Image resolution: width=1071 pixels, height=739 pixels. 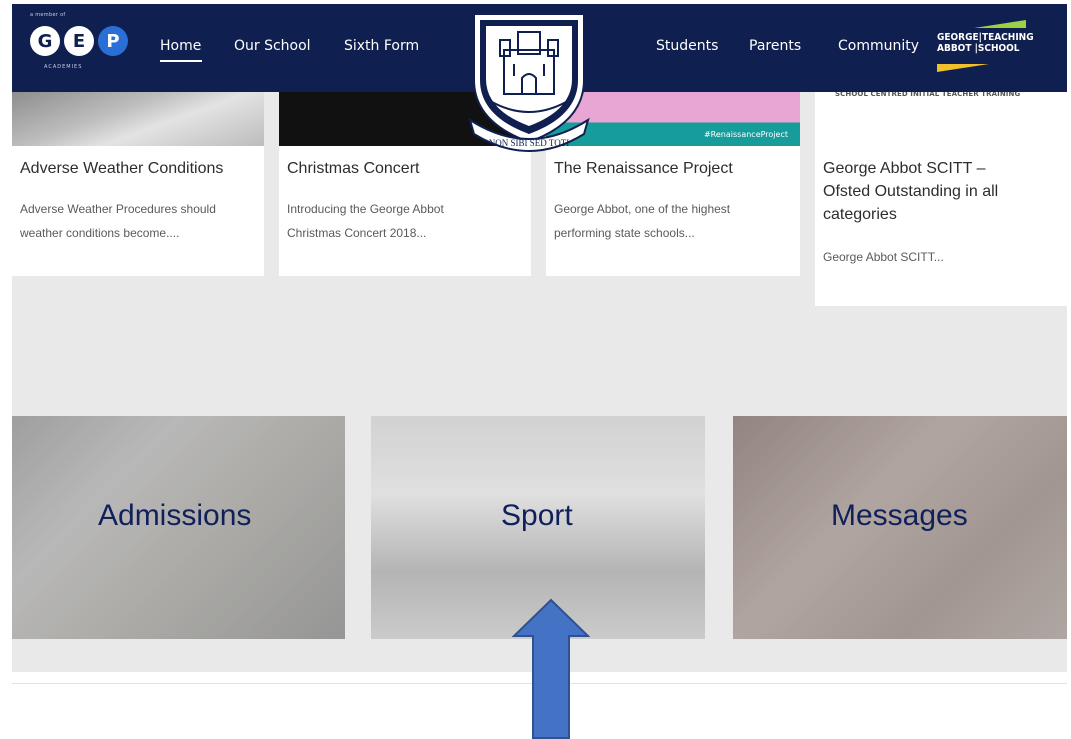 I want to click on tile-messages: Messages, so click(x=900, y=527).